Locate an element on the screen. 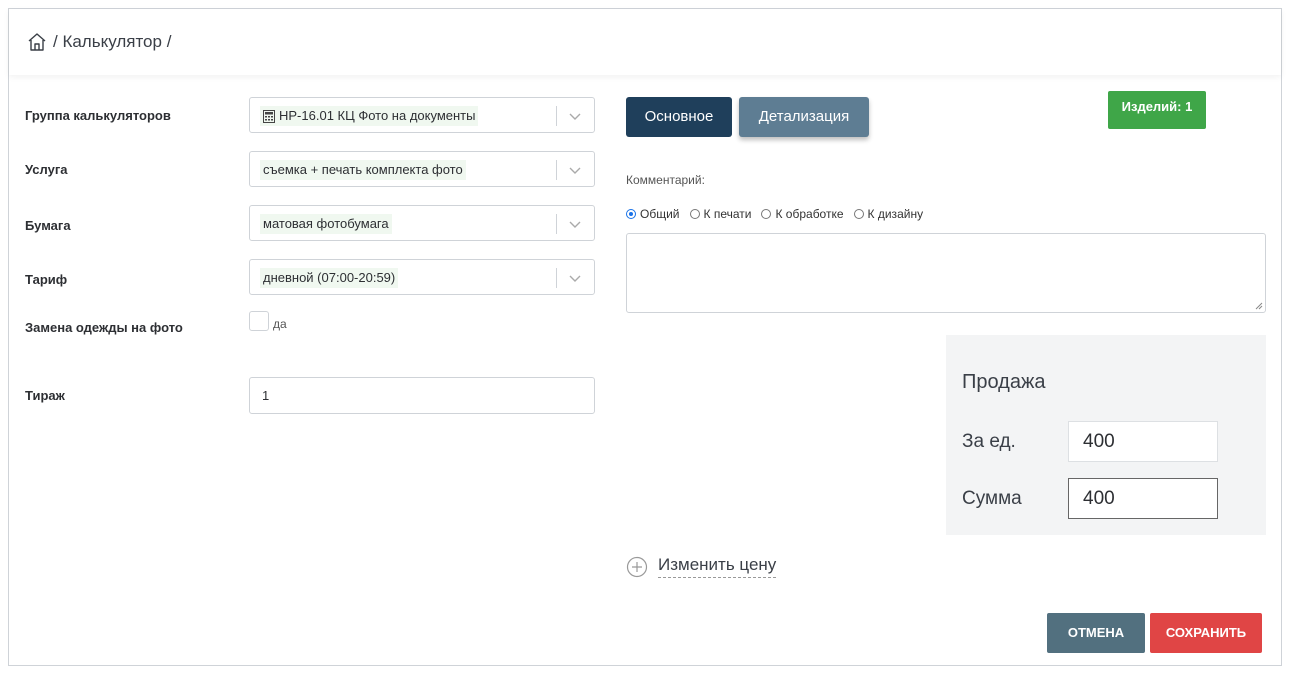 The width and height of the screenshot is (1294, 674). radio-selected-icon is located at coordinates (631, 214).